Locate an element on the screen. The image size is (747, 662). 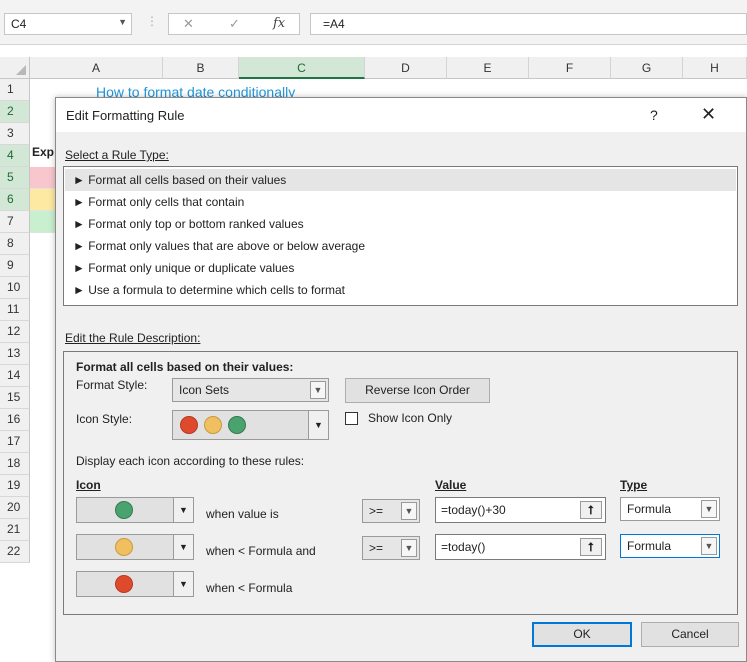
name-box: C4 ▼ is located at coordinates (68, 24).